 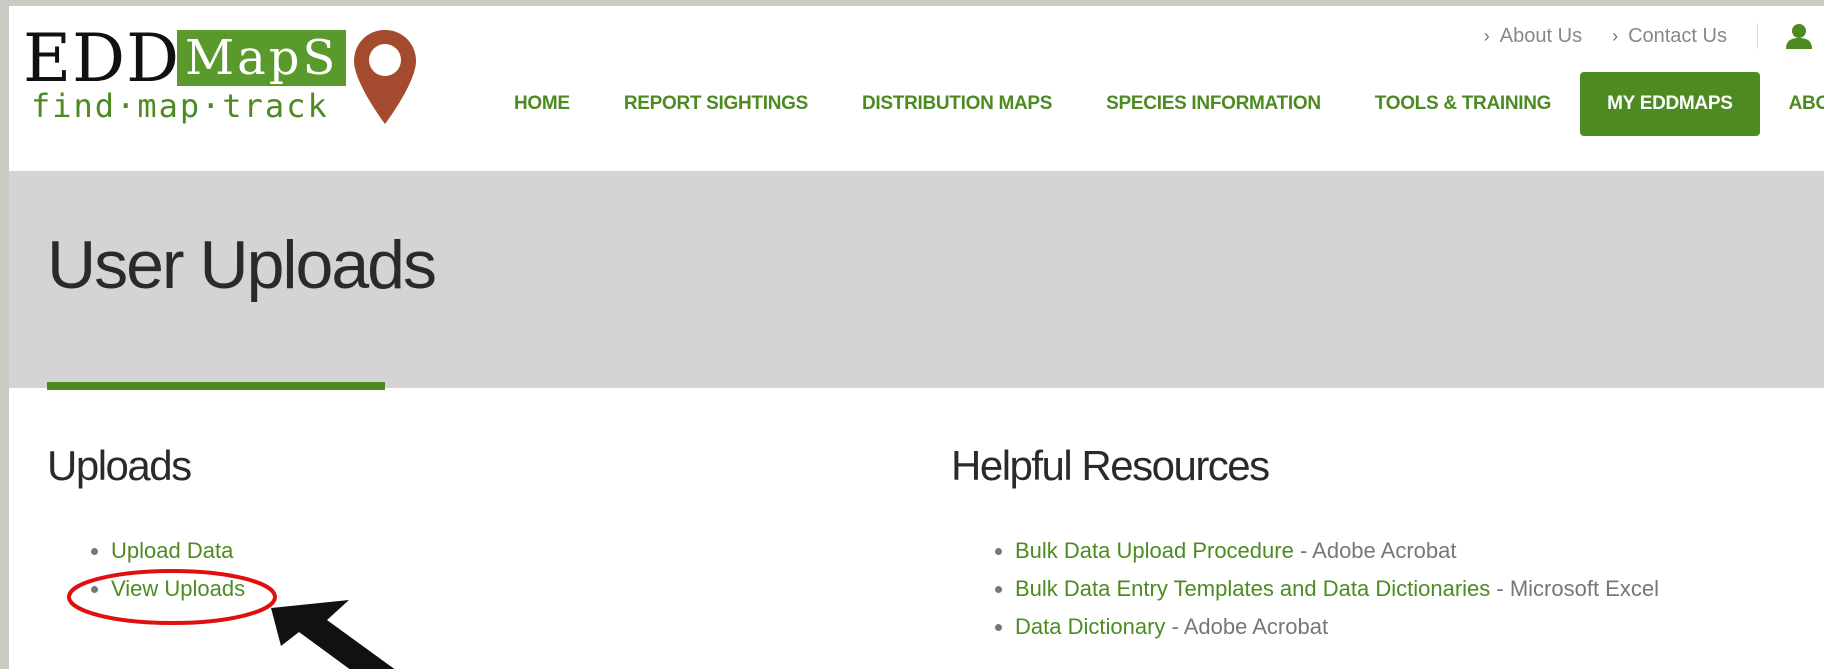 What do you see at coordinates (1110, 465) in the screenshot?
I see `resources-heading: Helpful Resources` at bounding box center [1110, 465].